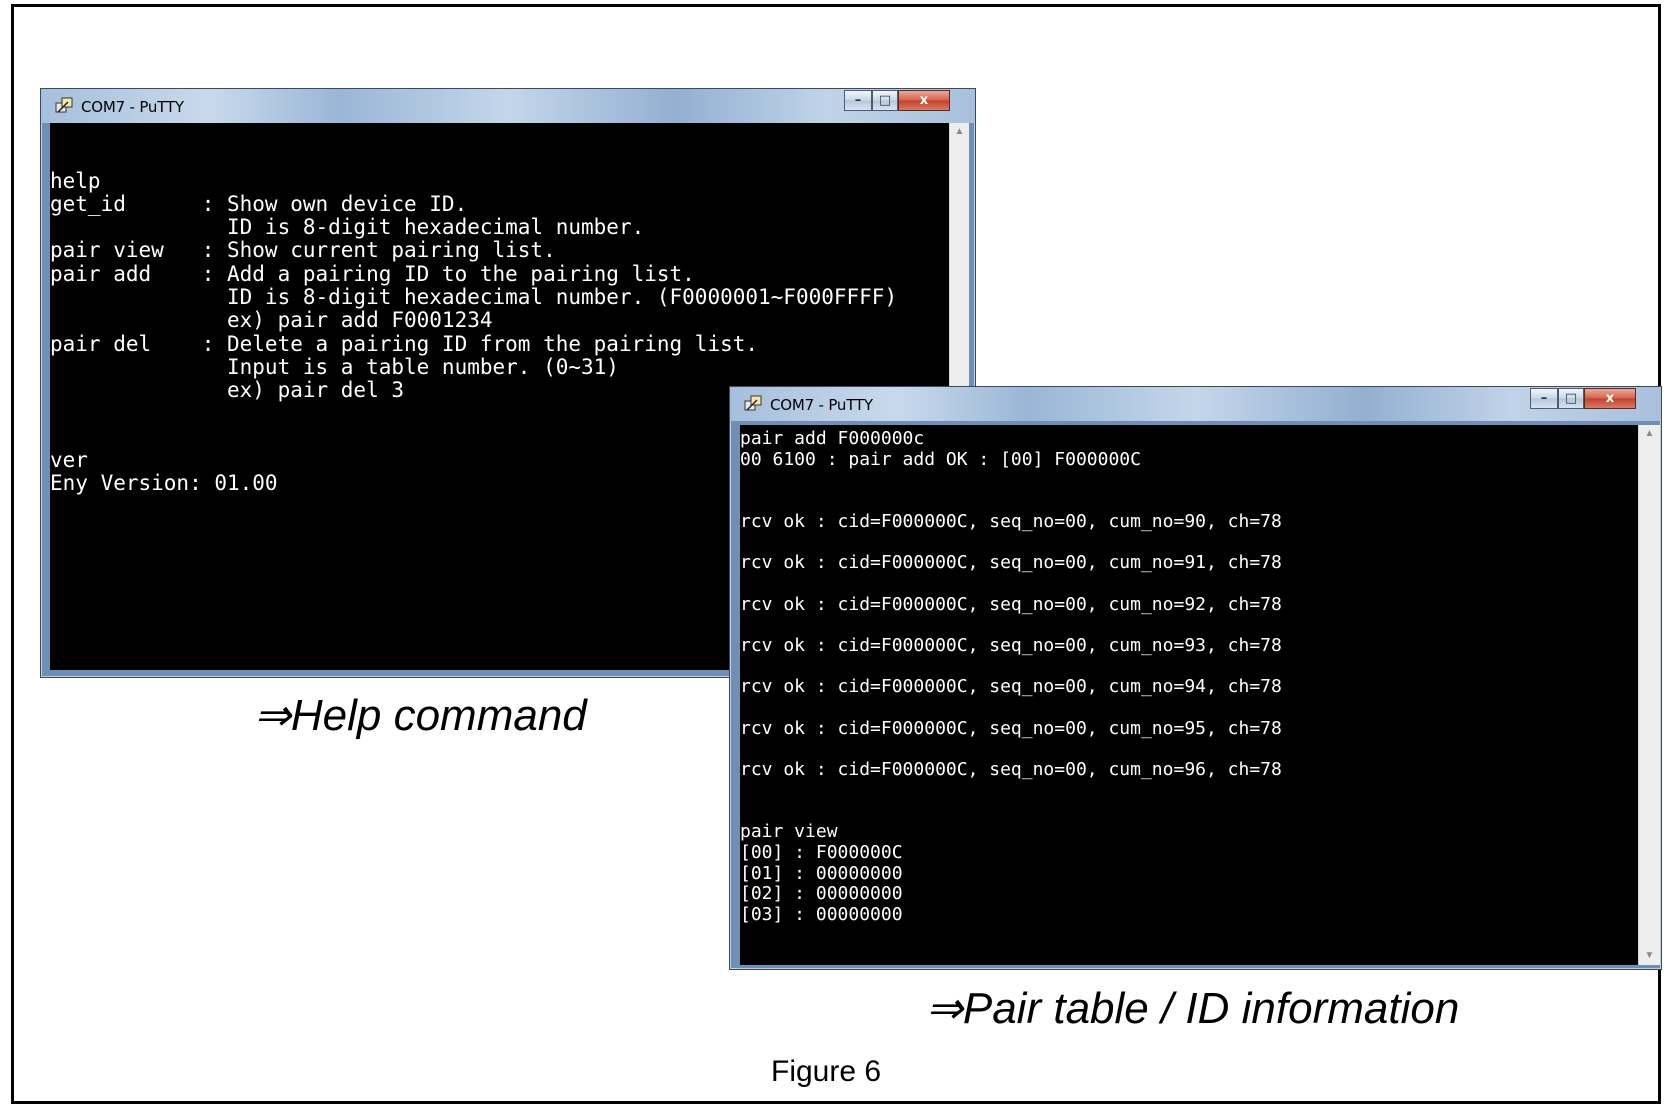  What do you see at coordinates (1649, 956) in the screenshot?
I see `scroll-down-arrow-icon: ▼` at bounding box center [1649, 956].